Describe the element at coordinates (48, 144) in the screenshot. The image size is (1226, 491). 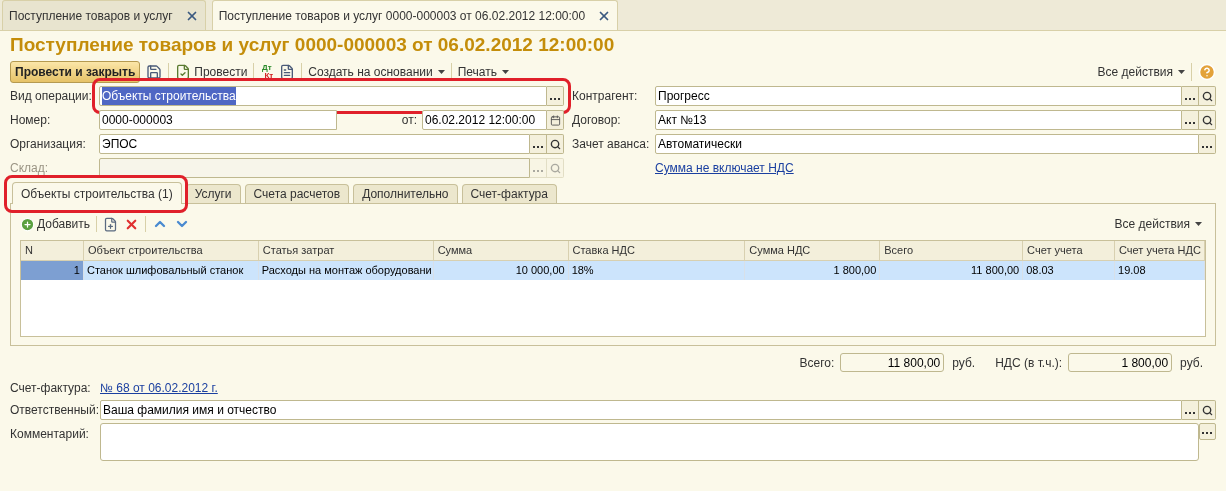
I see `field-label: Организация:` at that location.